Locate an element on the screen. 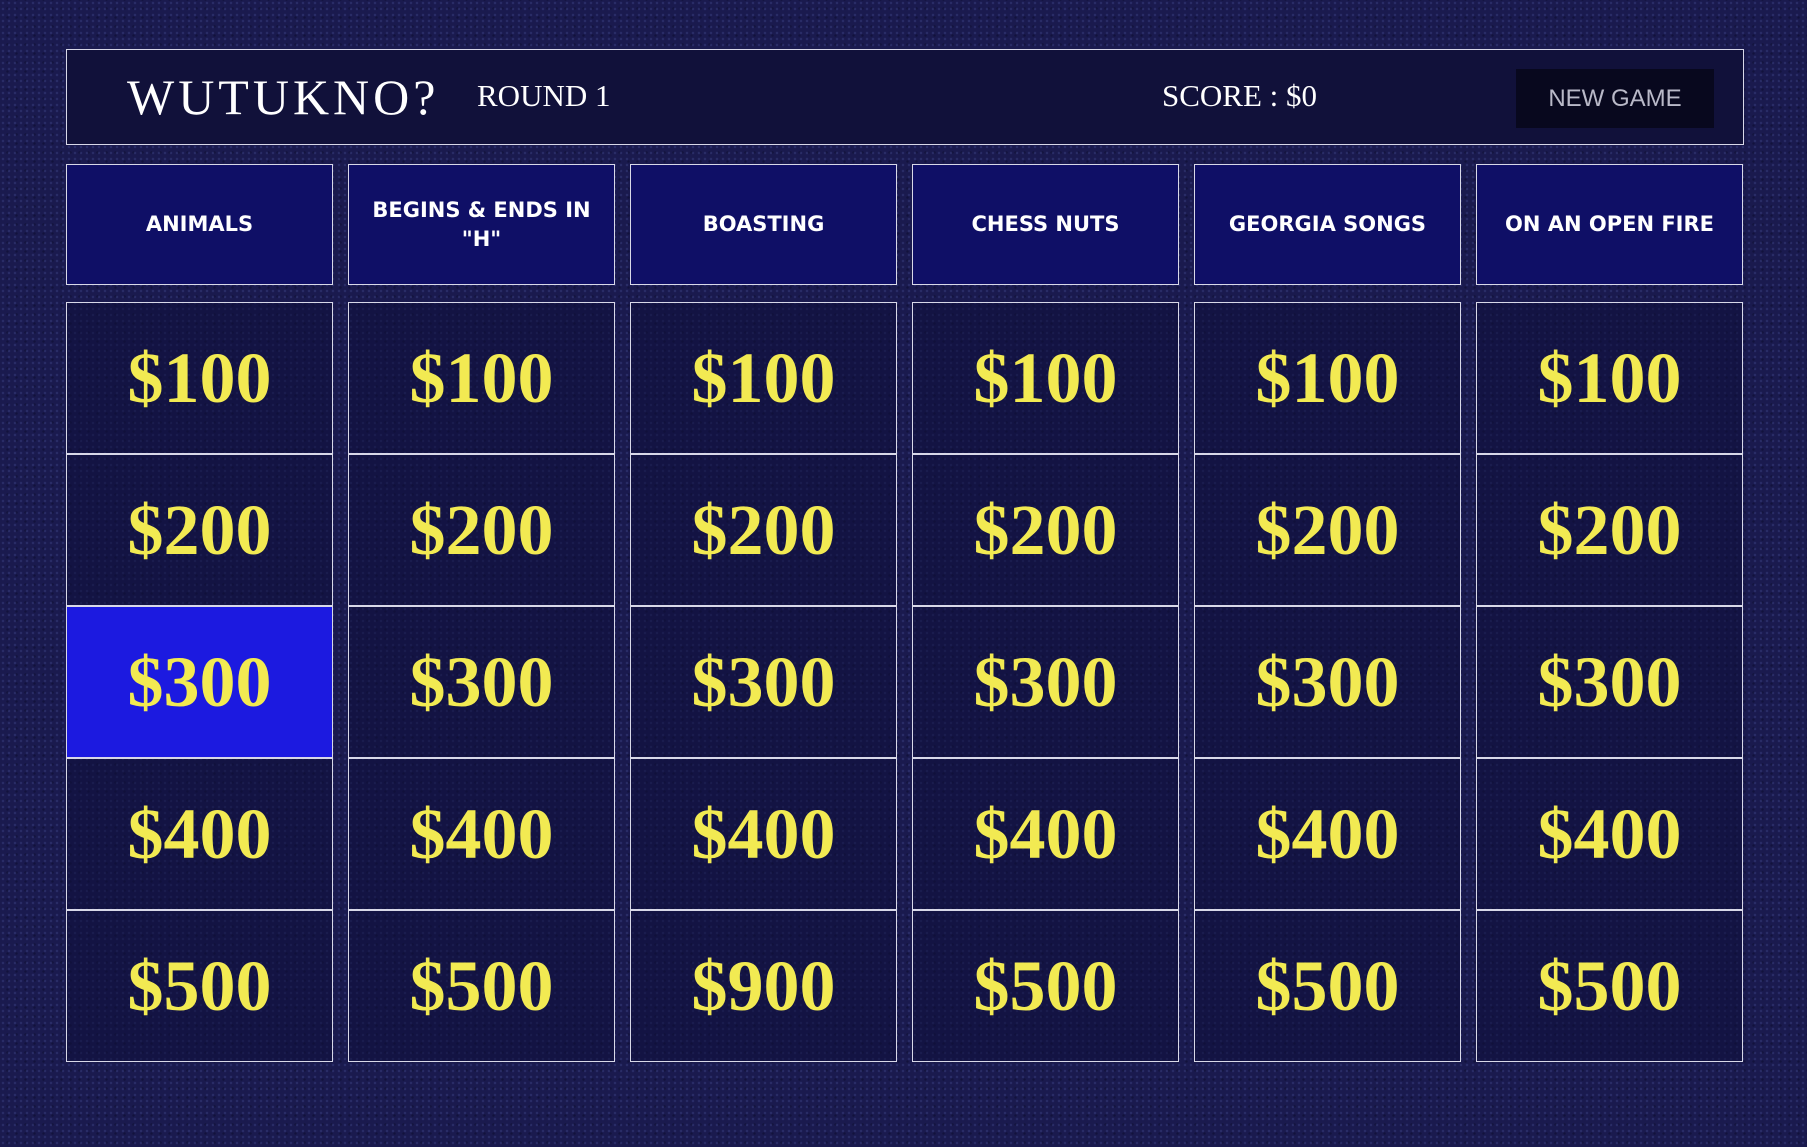 This screenshot has width=1807, height=1147. category-header: BEGINS & ENDS IN "H" is located at coordinates (481, 224).